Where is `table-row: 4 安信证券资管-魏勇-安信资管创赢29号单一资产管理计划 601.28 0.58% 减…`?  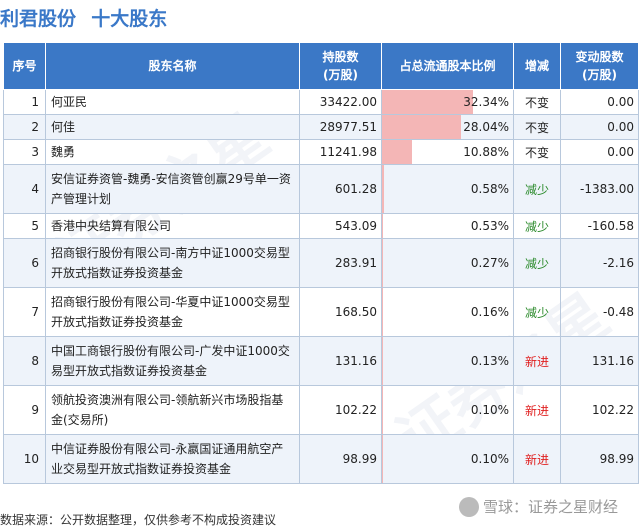 table-row: 4 安信证券资管-魏勇-安信资管创赢29号单一资产管理计划 601.28 0.58% 减… is located at coordinates (321, 189).